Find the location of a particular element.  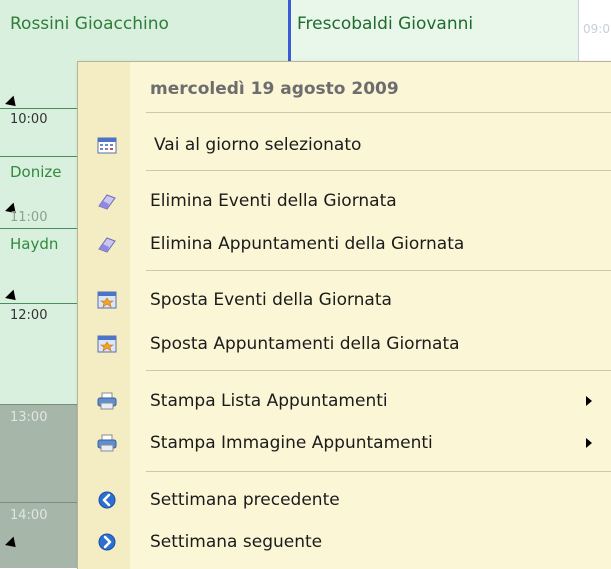

appointment-donizetti: Donize is located at coordinates (36, 172).